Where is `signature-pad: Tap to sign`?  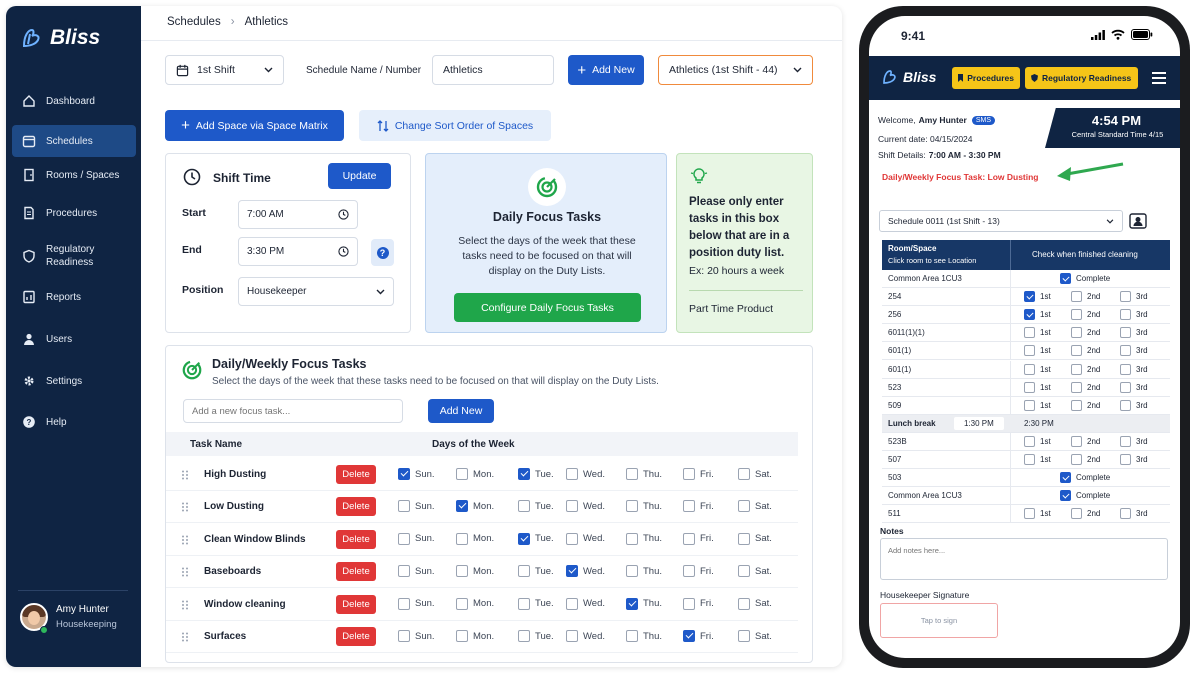 signature-pad: Tap to sign is located at coordinates (939, 620).